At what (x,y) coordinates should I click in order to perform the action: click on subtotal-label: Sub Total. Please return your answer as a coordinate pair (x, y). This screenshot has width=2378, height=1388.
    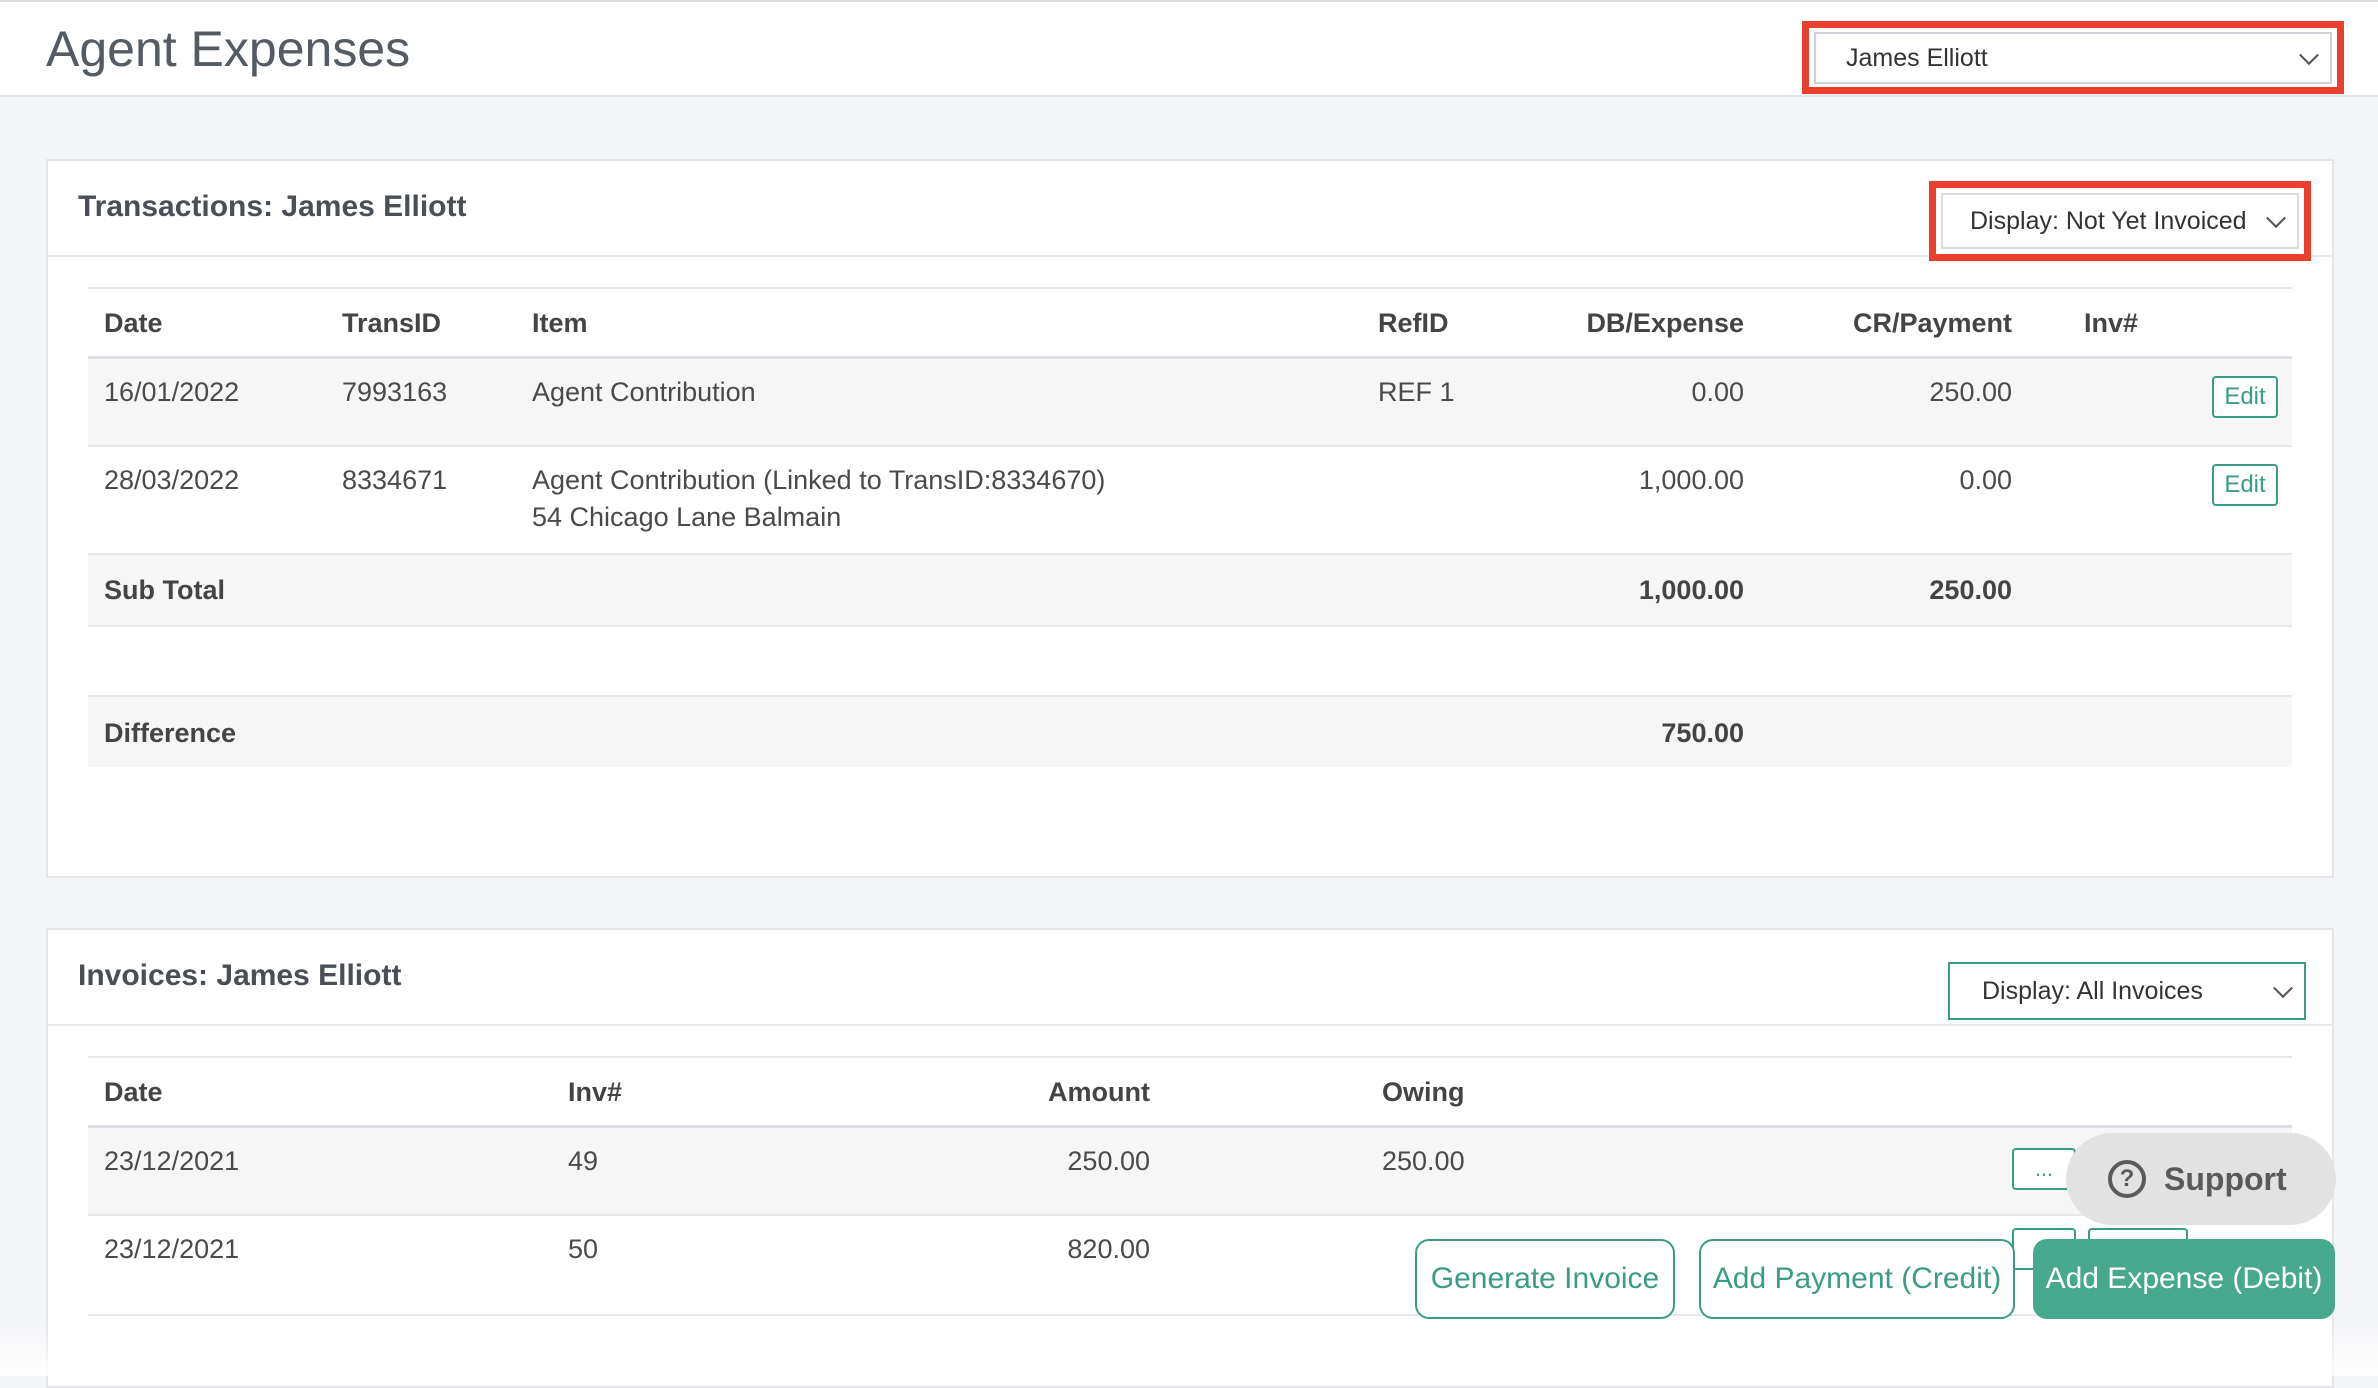
    Looking at the image, I should click on (164, 590).